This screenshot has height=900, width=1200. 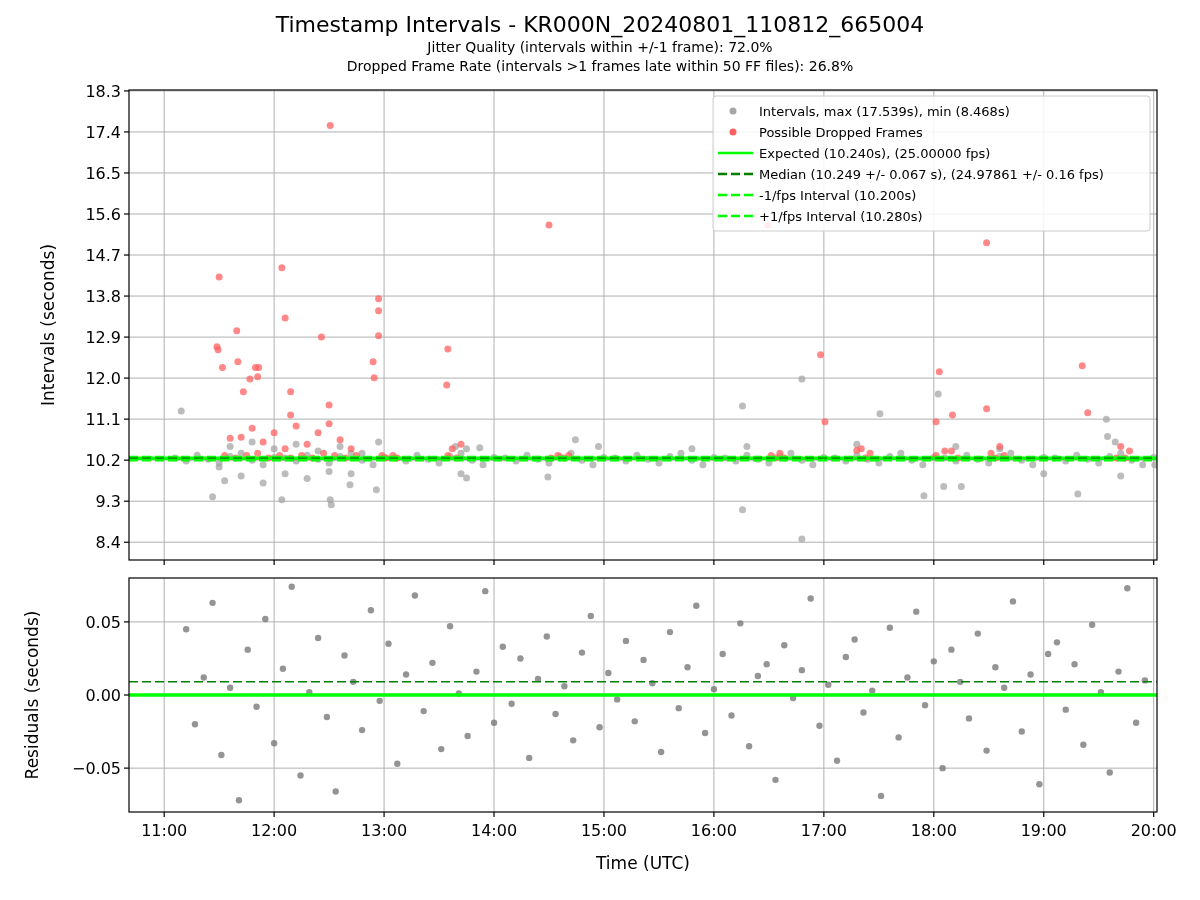 I want to click on x-tick-label: 15:00, so click(x=603, y=830).